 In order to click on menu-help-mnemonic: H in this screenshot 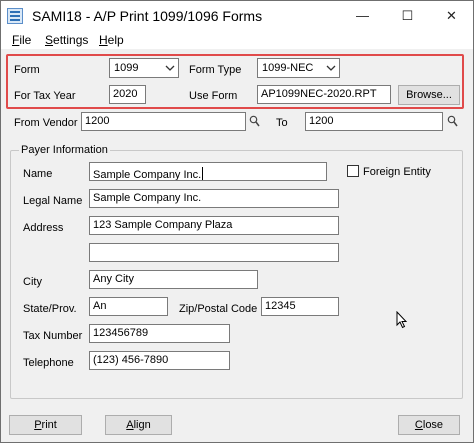, I will do `click(103, 40)`.